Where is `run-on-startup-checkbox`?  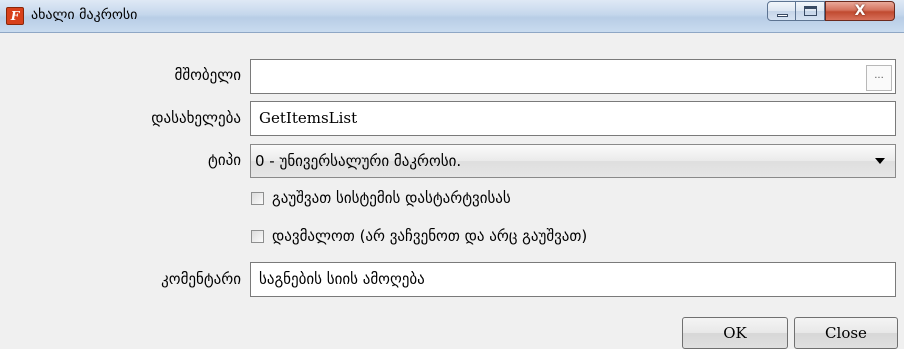 run-on-startup-checkbox is located at coordinates (257, 198).